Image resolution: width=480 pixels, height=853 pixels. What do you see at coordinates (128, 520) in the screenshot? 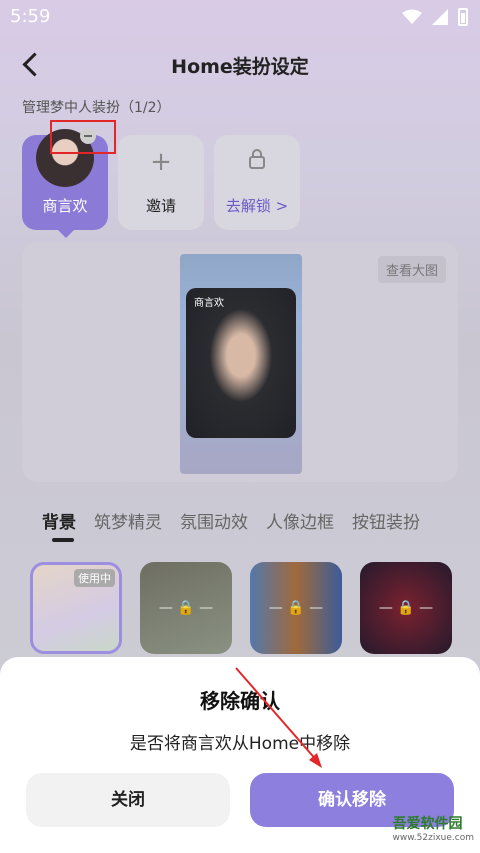
I see `tab-sprite: 筑梦精灵` at bounding box center [128, 520].